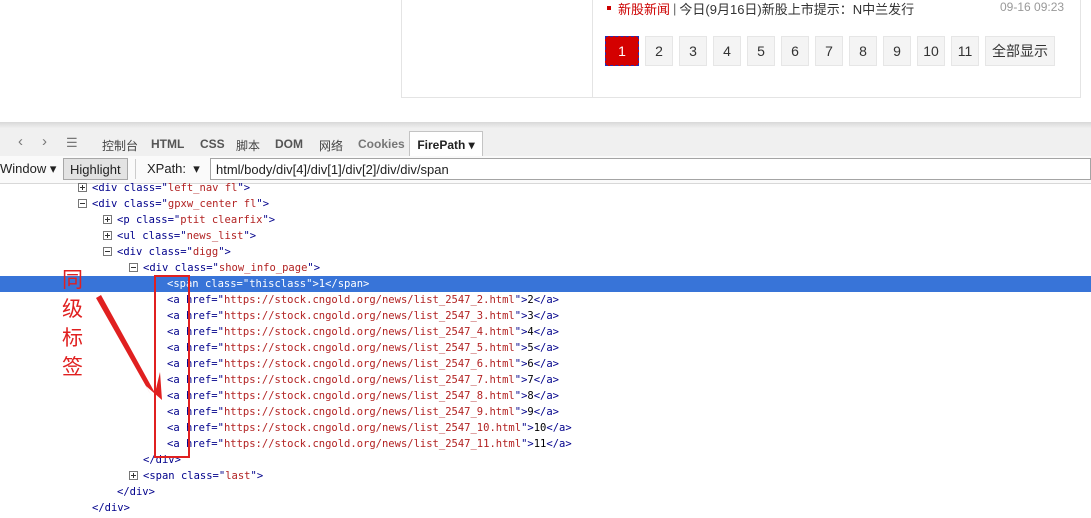  Describe the element at coordinates (221, 220) in the screenshot. I see `attr-value: ptit clearfix` at that location.